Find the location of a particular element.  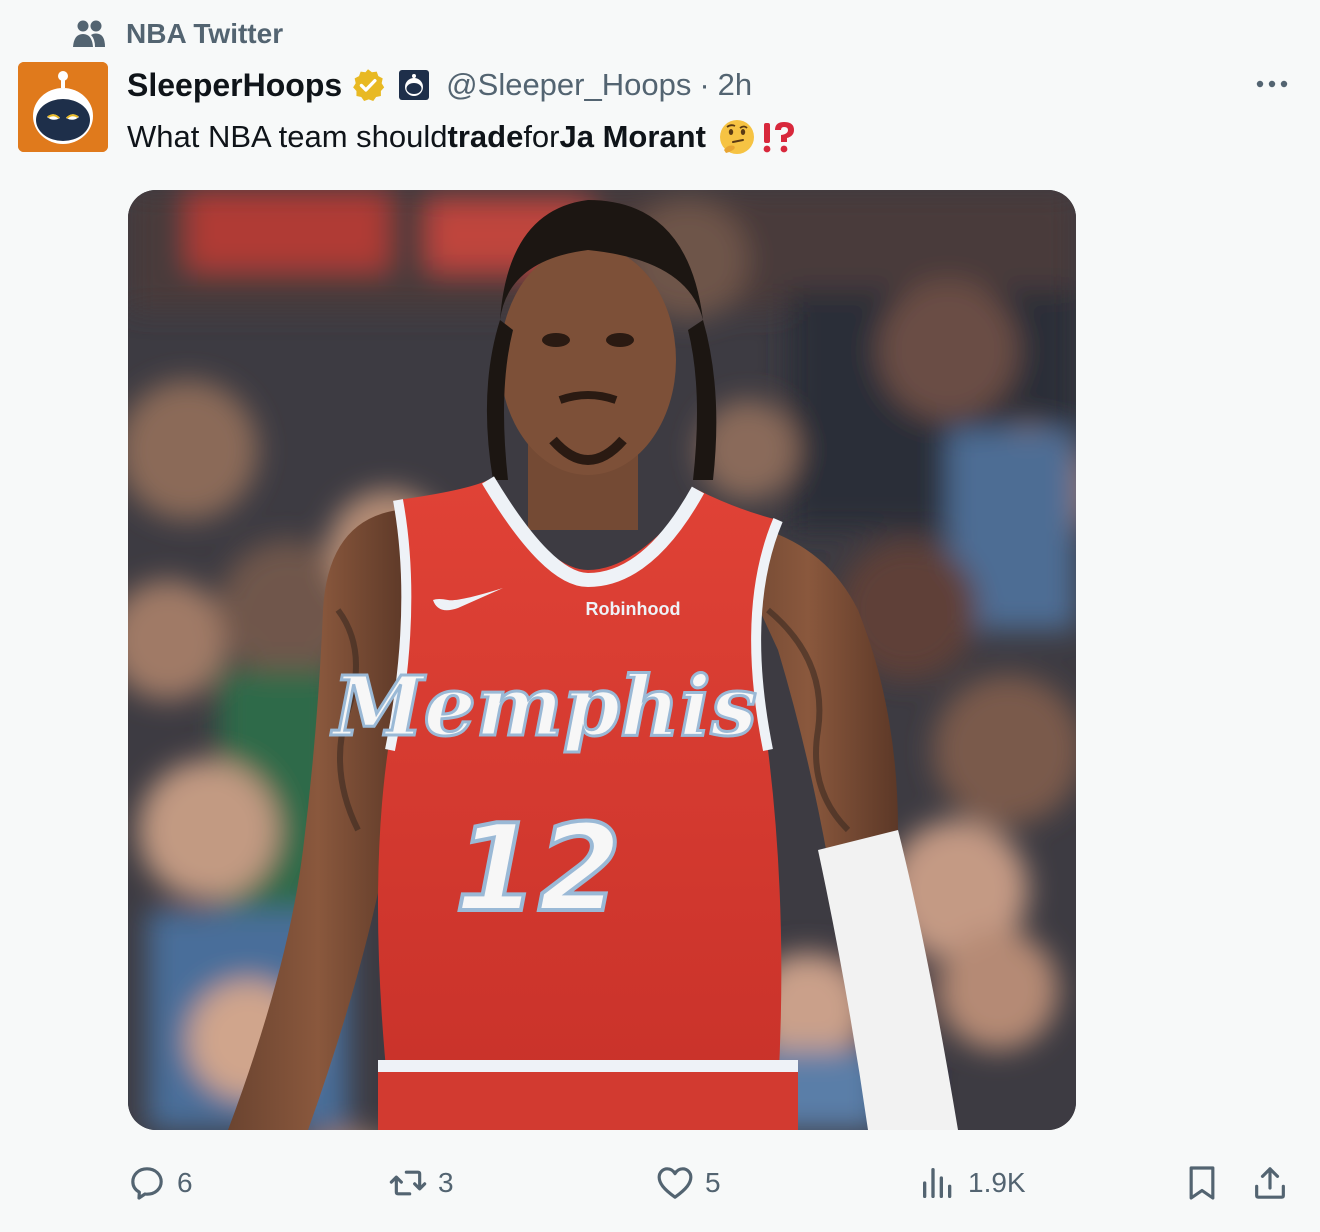

views-button: 1.9K is located at coordinates (972, 1183).